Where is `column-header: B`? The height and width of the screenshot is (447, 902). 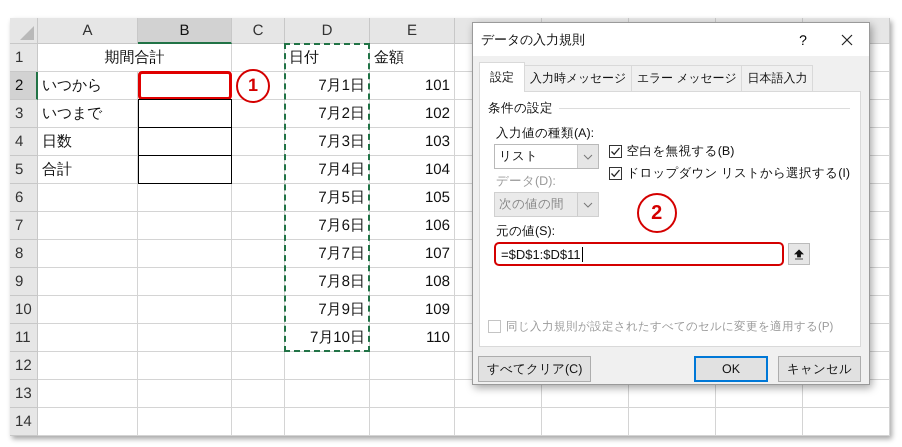
column-header: B is located at coordinates (185, 31).